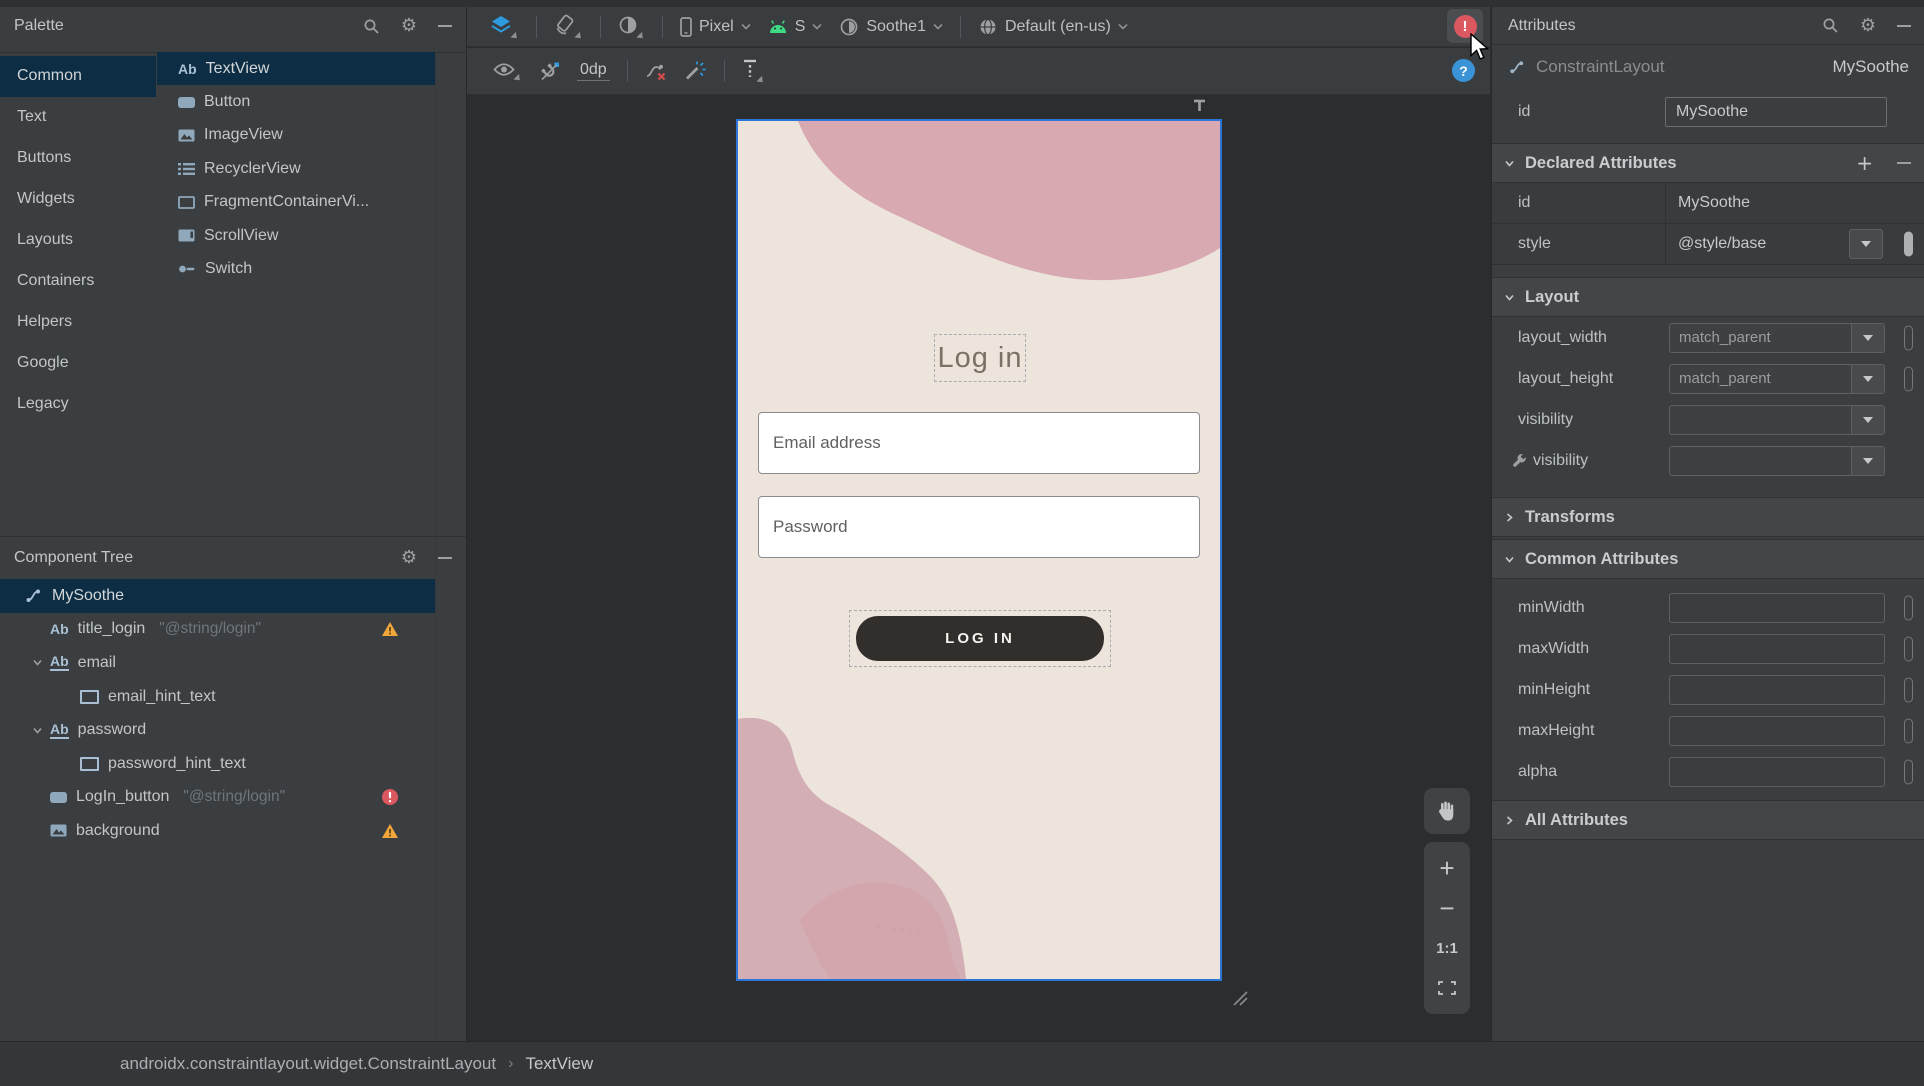 The image size is (1924, 1086). What do you see at coordinates (296, 69) in the screenshot?
I see `palette-item-textview: Ab TextView` at bounding box center [296, 69].